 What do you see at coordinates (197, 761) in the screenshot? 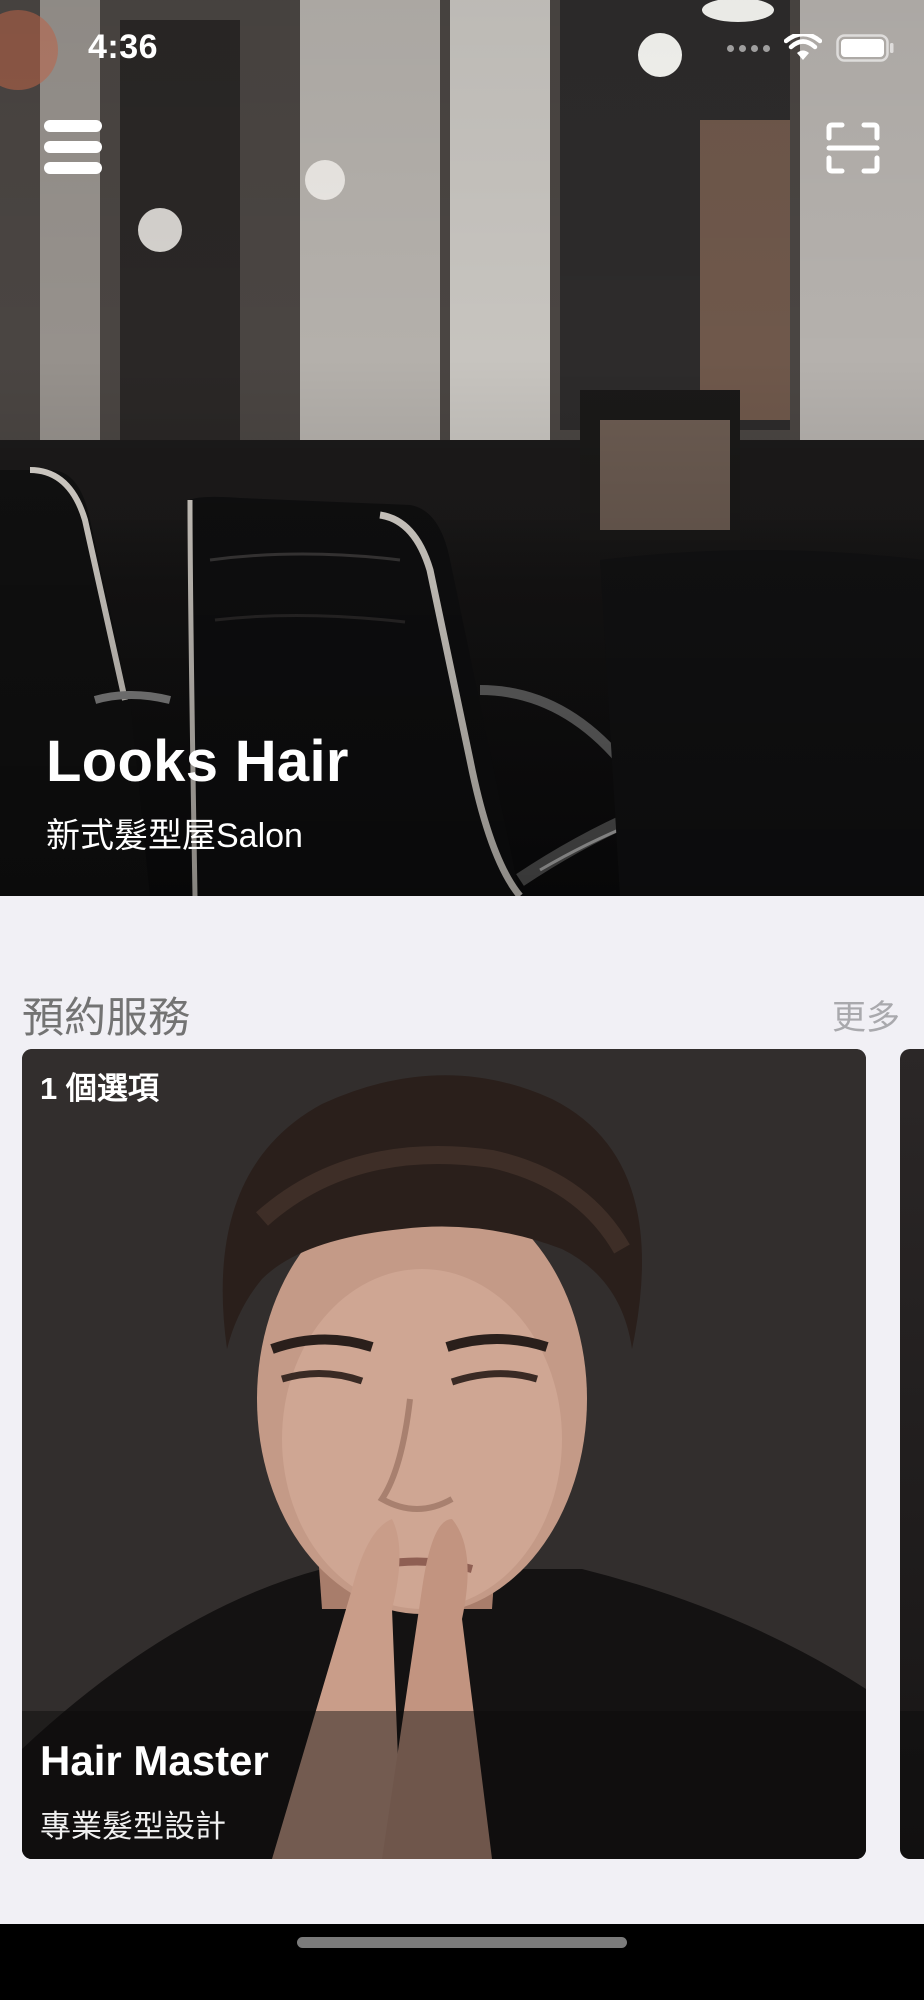
I see `salon-name: Looks Hair` at bounding box center [197, 761].